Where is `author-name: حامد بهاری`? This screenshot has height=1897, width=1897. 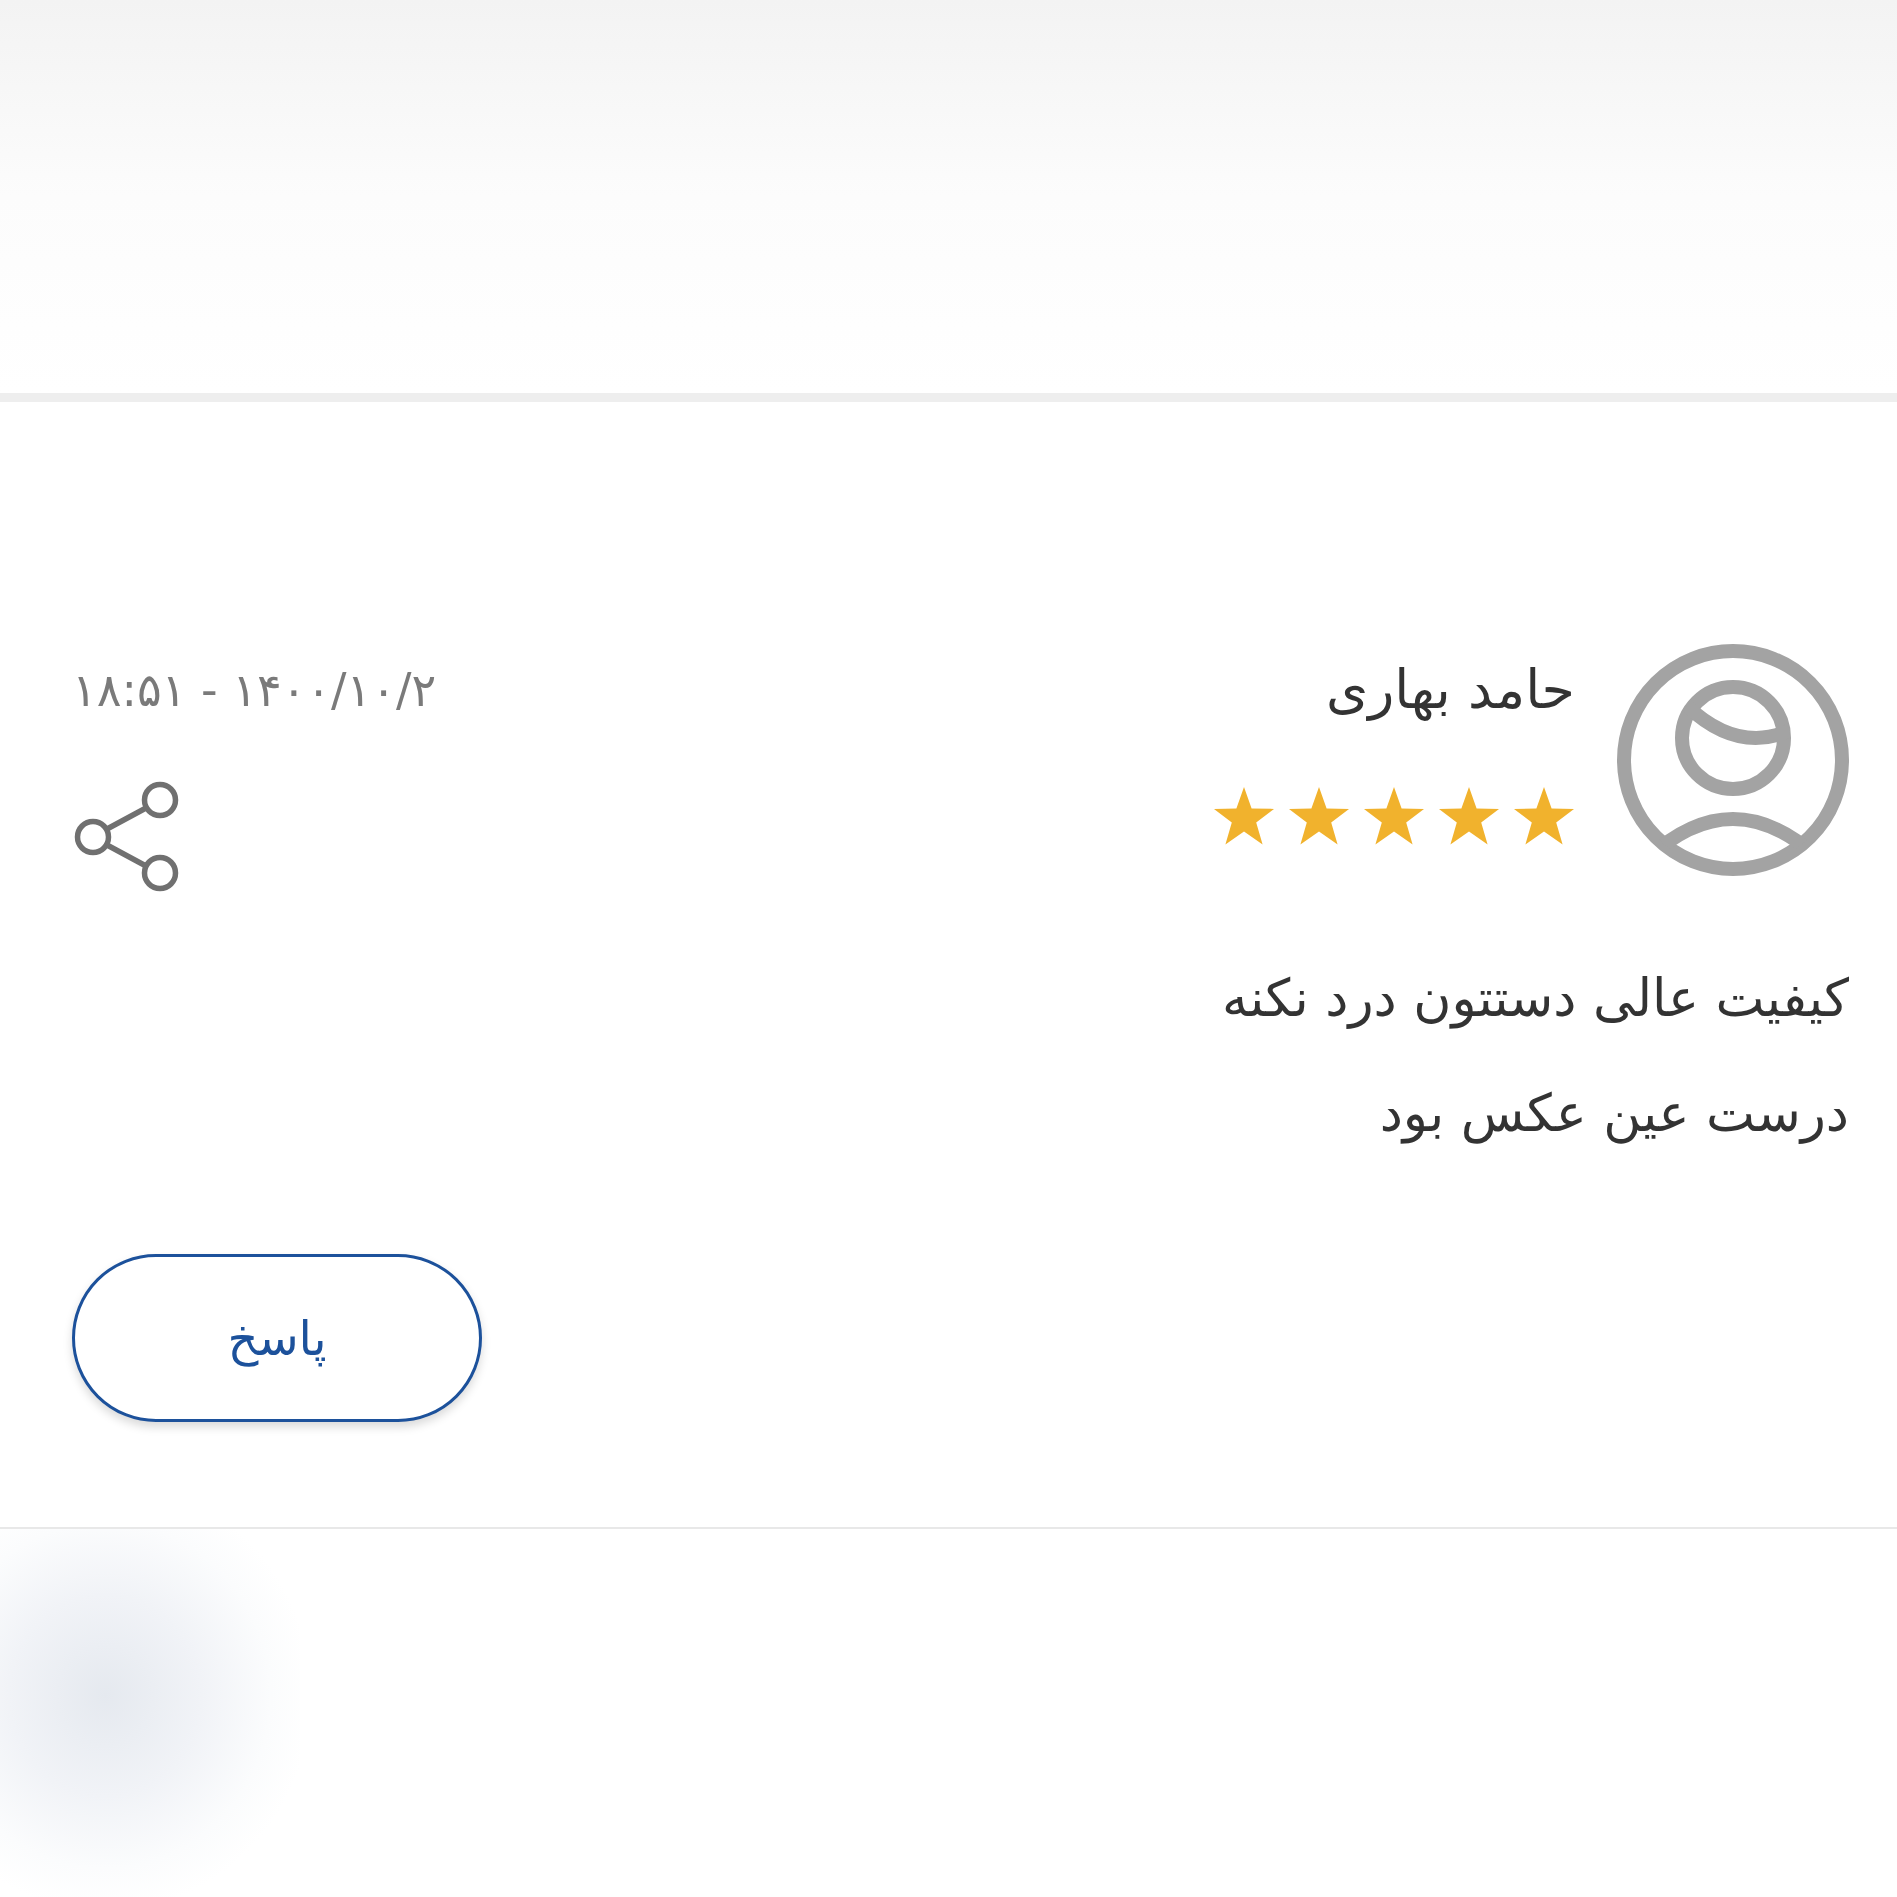
author-name: حامد بهاری is located at coordinates (1450, 690).